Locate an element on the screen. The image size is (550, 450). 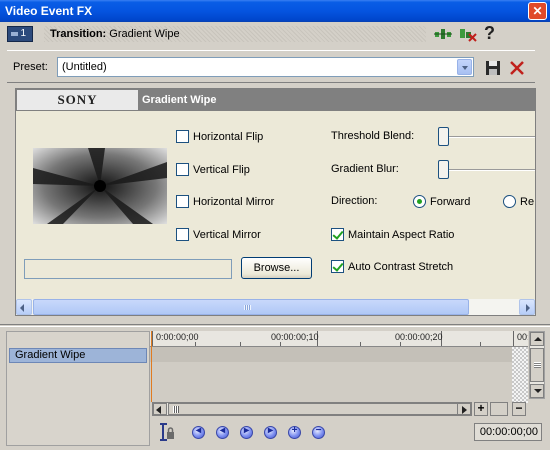
chevron-down-icon is located at coordinates (464, 67).